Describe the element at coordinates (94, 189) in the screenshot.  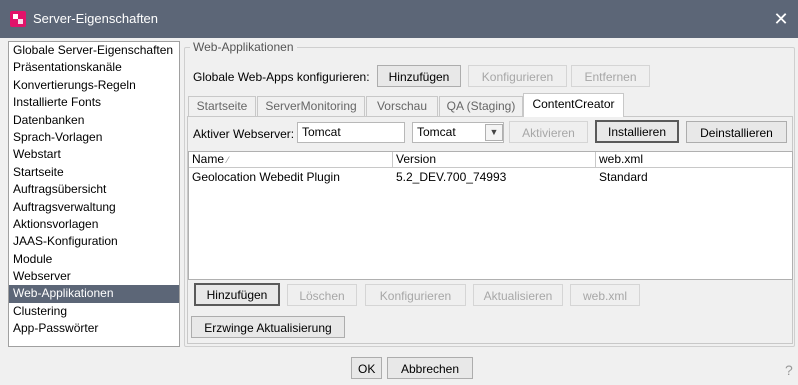
I see `sidebar-item-auftragsuebersicht: Auftragsübersicht` at that location.